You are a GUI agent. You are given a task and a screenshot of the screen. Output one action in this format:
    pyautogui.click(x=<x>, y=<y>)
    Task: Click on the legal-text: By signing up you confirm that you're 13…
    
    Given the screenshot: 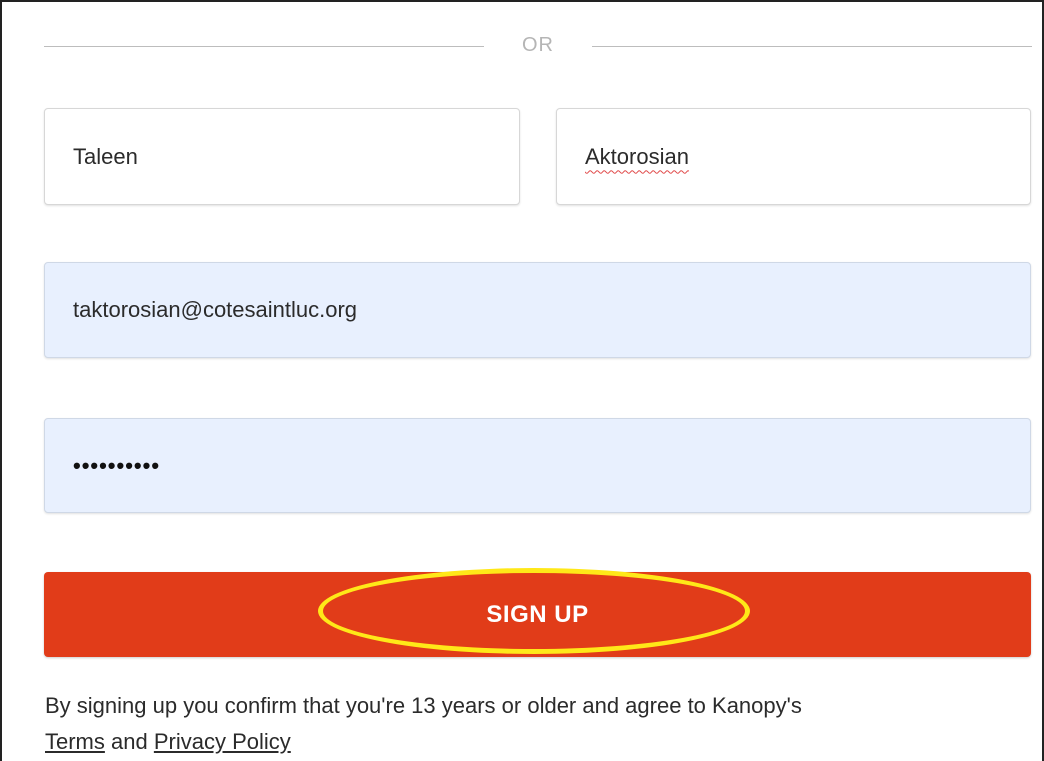 What is the action you would take?
    pyautogui.click(x=423, y=705)
    